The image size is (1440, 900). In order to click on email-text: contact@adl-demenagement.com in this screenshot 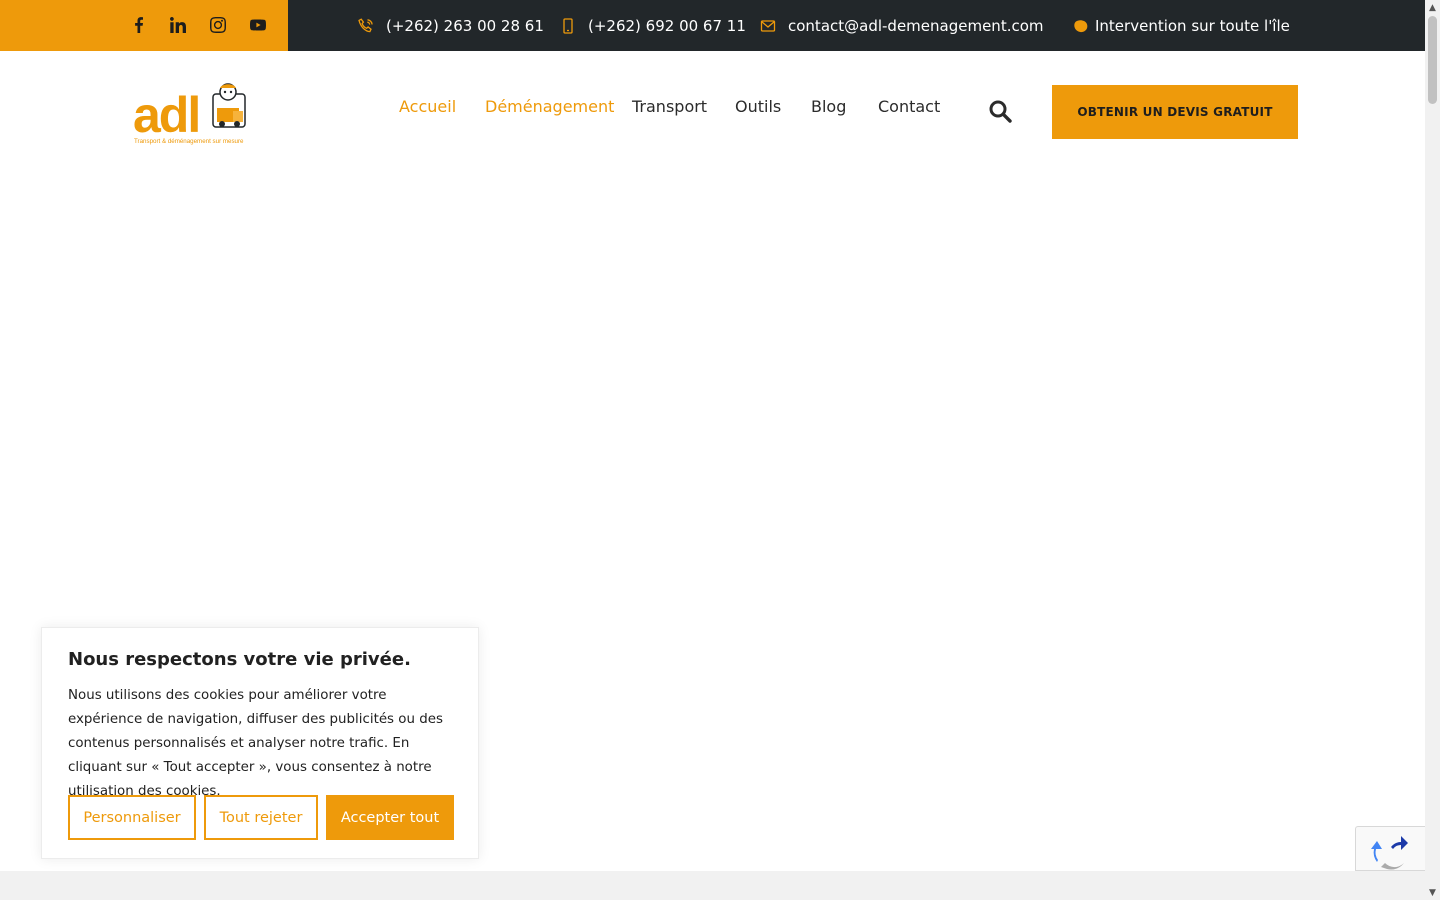, I will do `click(916, 25)`.